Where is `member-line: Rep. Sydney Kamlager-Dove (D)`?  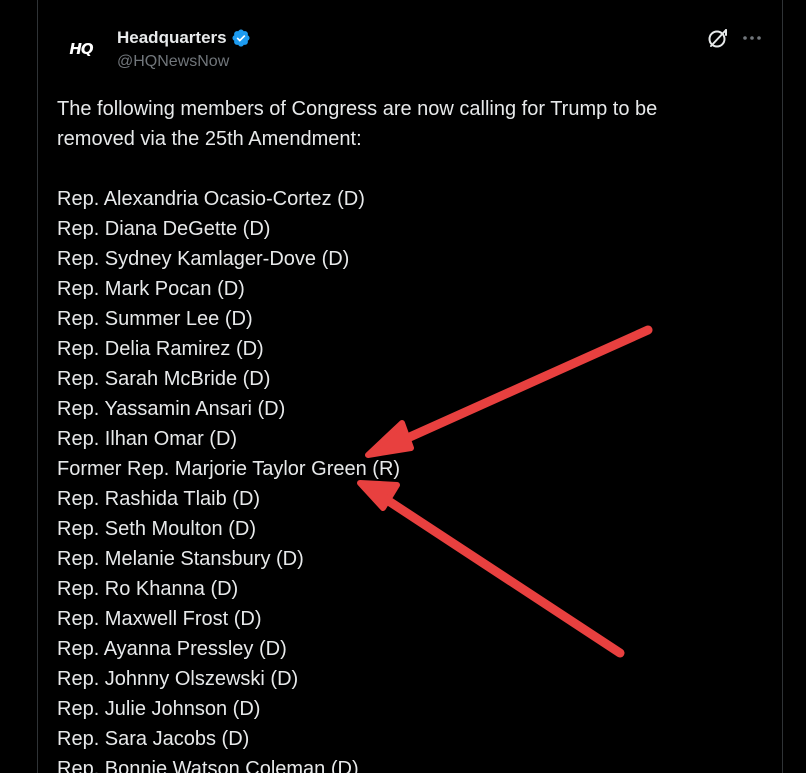
member-line: Rep. Sydney Kamlager-Dove (D) is located at coordinates (203, 259).